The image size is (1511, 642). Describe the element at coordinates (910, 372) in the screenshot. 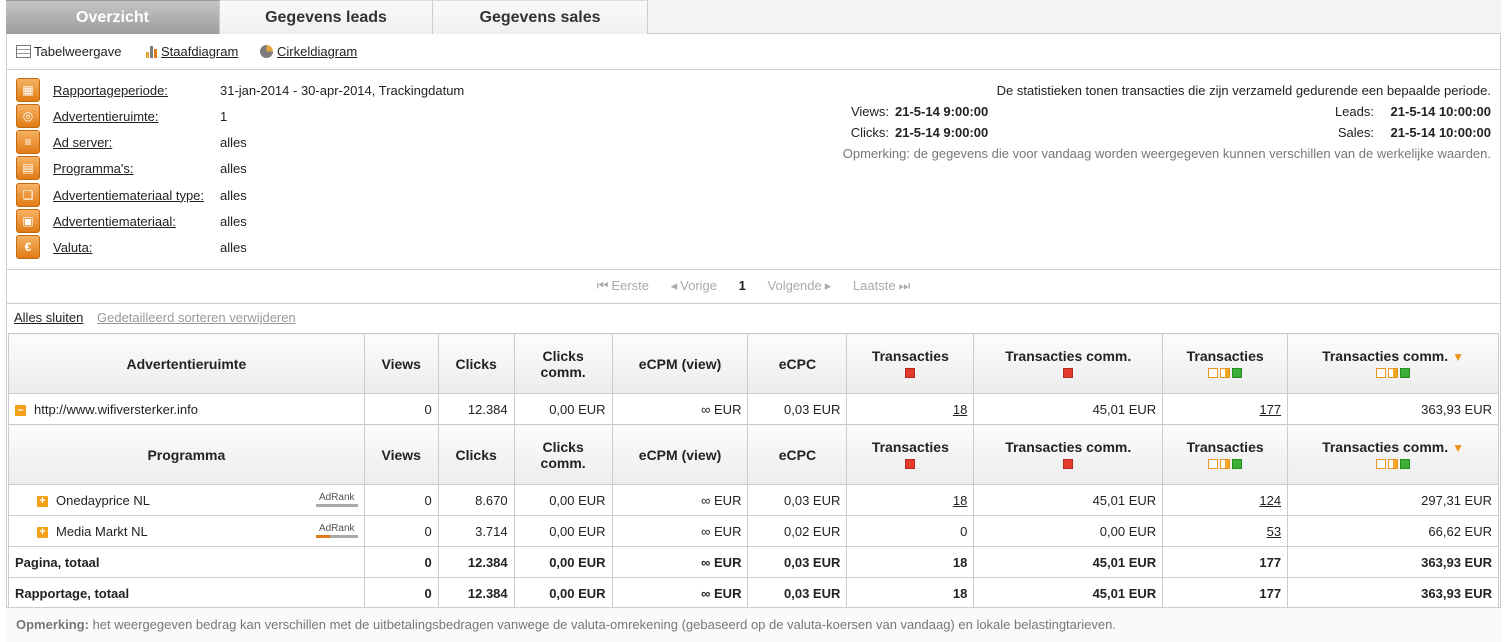

I see `status-rejected-icon` at that location.